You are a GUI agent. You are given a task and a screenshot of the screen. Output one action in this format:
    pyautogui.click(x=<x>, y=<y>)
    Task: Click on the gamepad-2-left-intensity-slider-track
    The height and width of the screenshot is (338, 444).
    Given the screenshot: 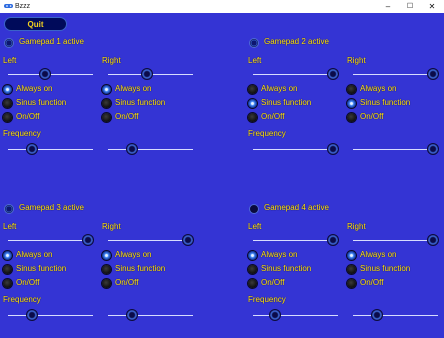 What is the action you would take?
    pyautogui.click(x=295, y=74)
    